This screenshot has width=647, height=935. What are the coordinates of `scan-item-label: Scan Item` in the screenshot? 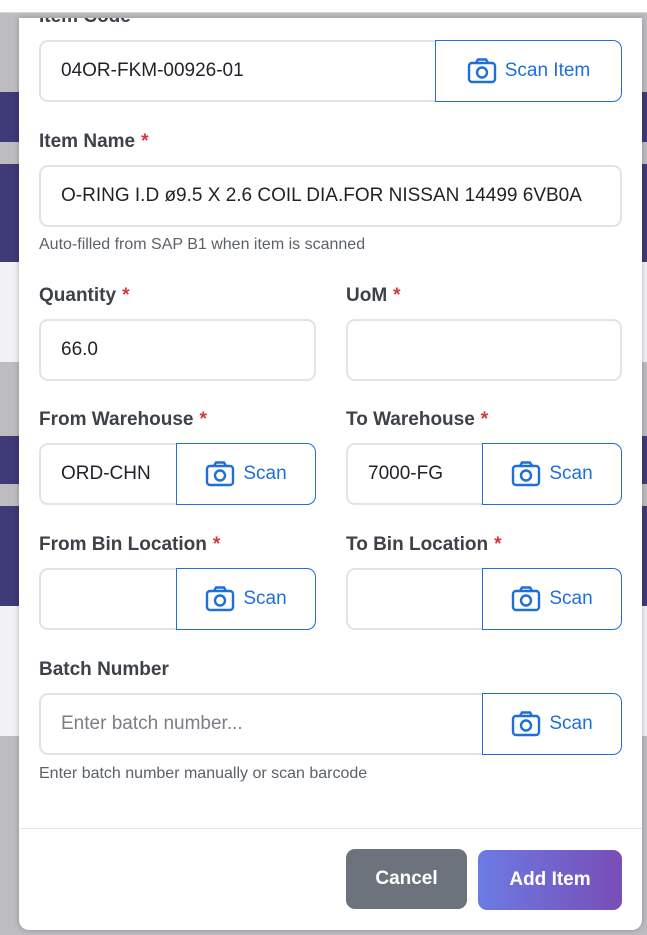 It's located at (547, 70).